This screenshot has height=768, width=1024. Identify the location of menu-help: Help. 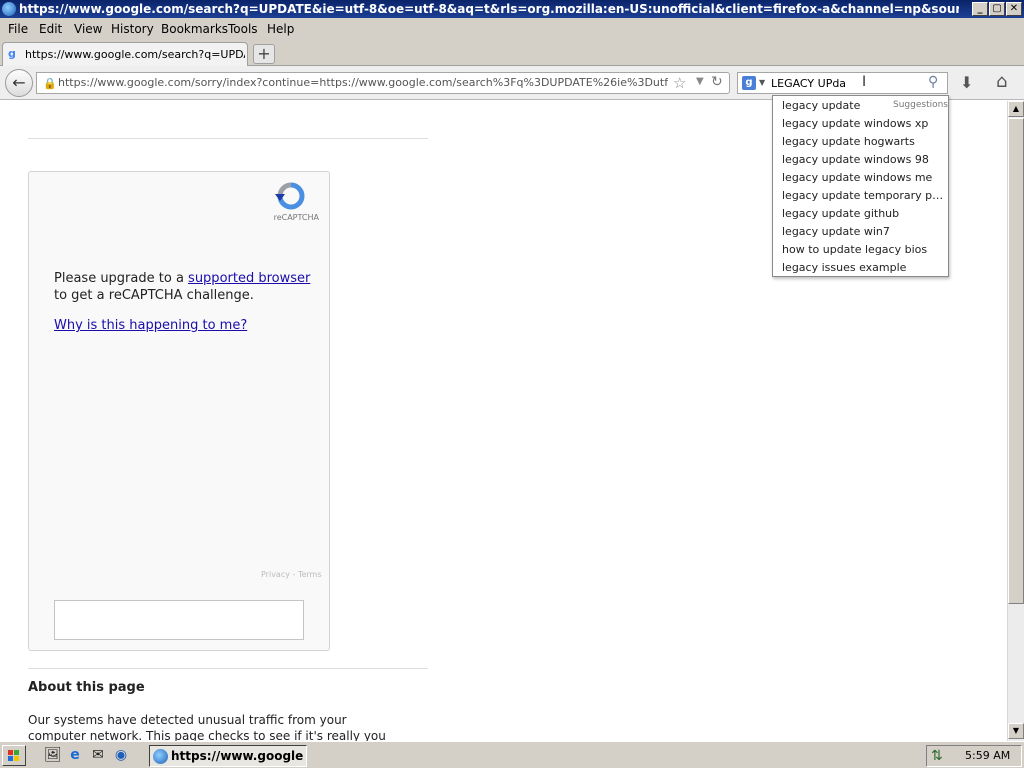
(280, 29).